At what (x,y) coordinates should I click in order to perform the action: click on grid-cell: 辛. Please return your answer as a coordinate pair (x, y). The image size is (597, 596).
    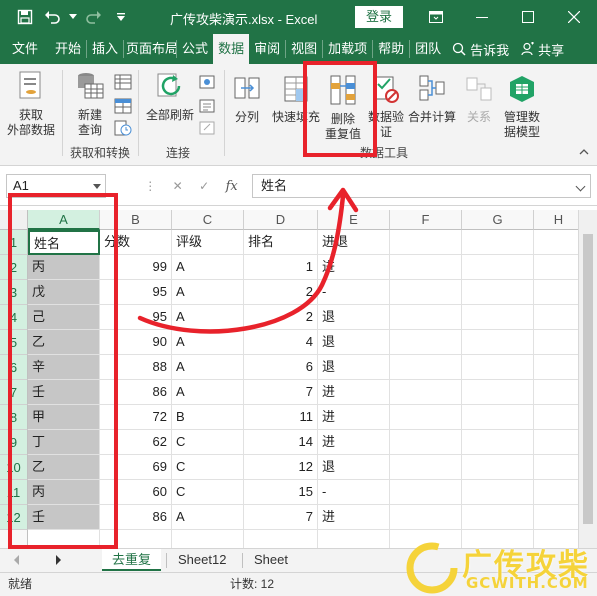
    Looking at the image, I should click on (64, 367).